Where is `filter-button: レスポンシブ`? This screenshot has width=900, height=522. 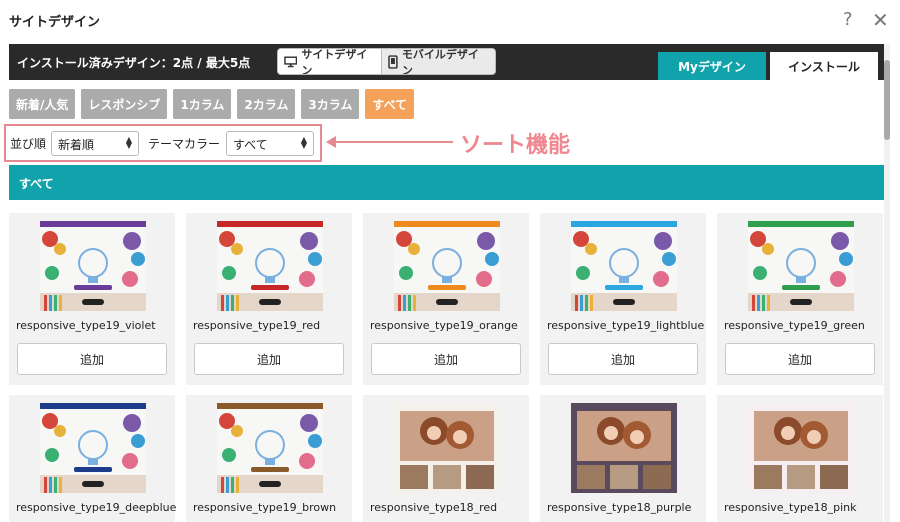
filter-button: レスポンシブ is located at coordinates (124, 104).